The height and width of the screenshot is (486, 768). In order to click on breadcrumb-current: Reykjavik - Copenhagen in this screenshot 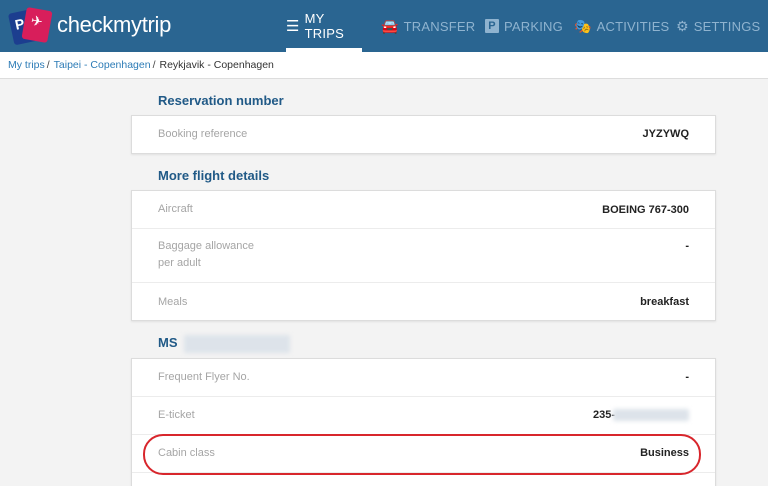, I will do `click(216, 65)`.